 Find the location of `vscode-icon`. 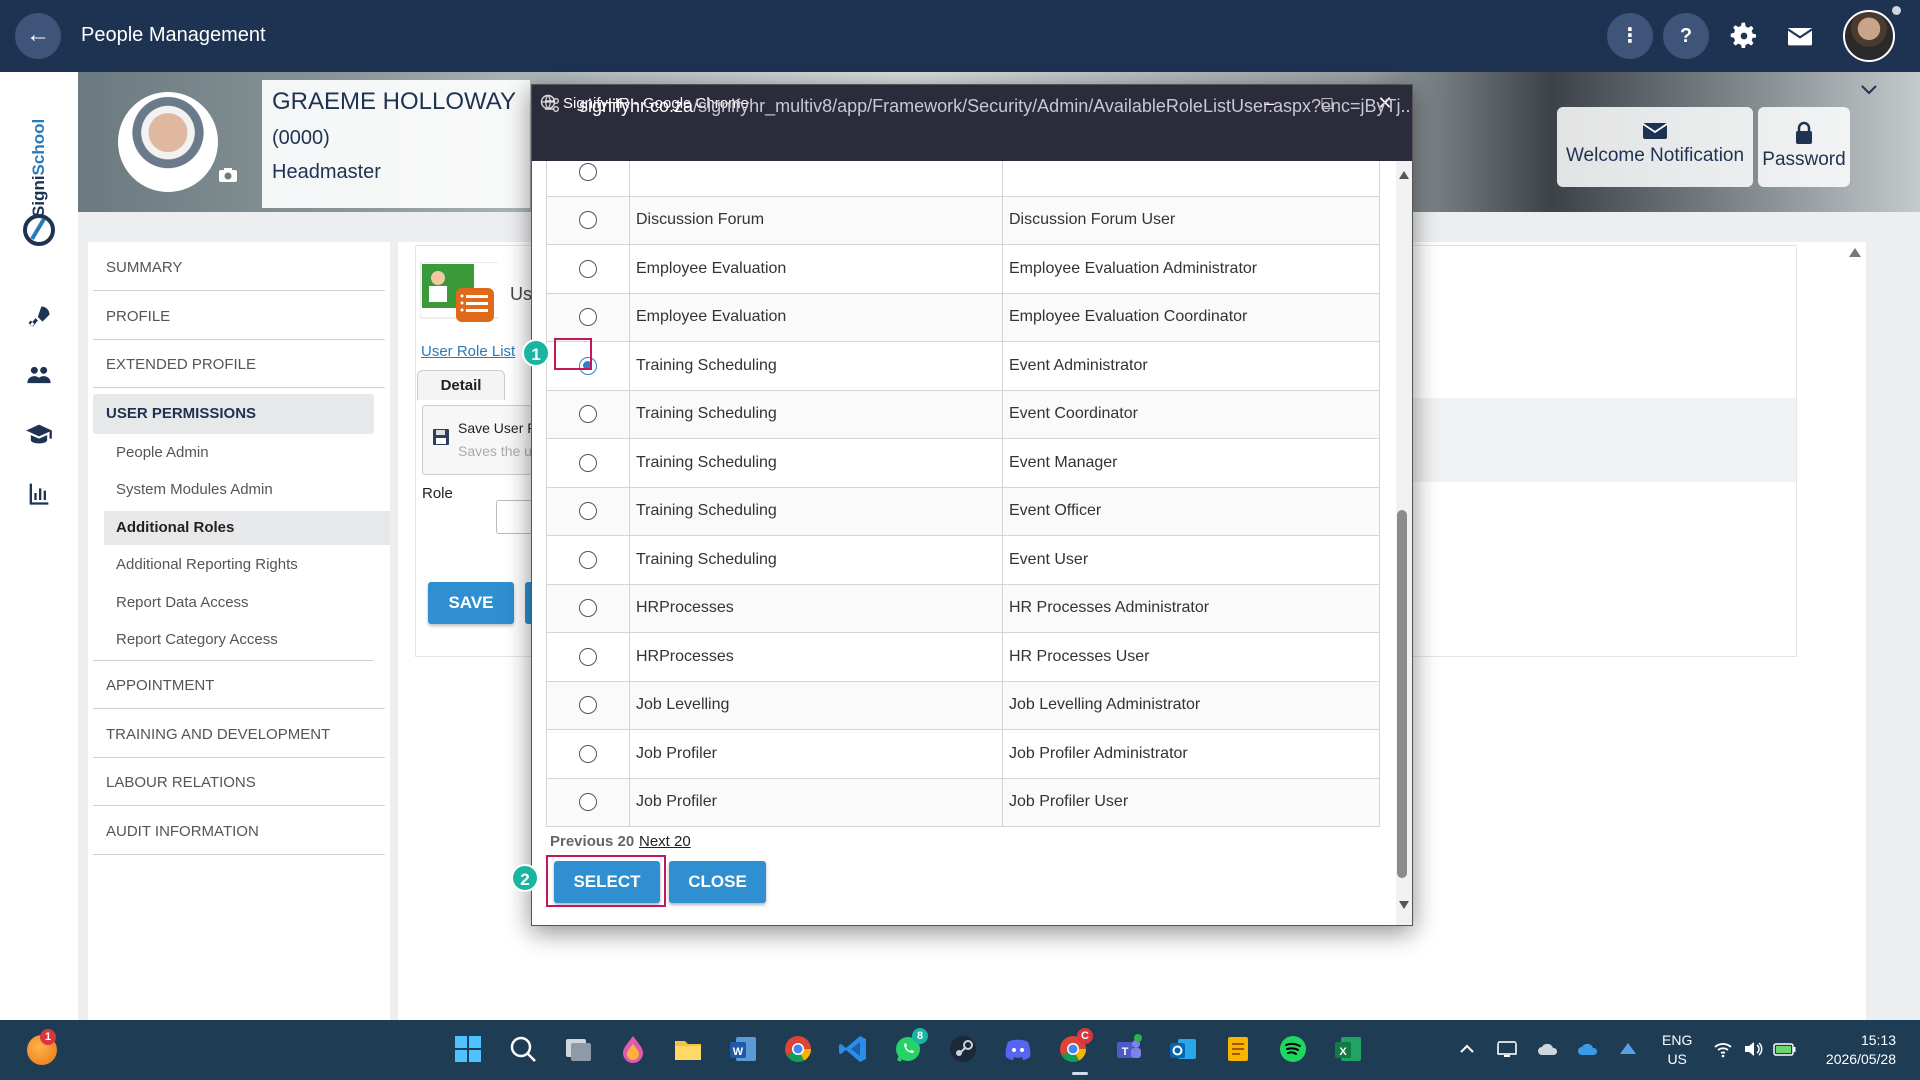

vscode-icon is located at coordinates (853, 1049).